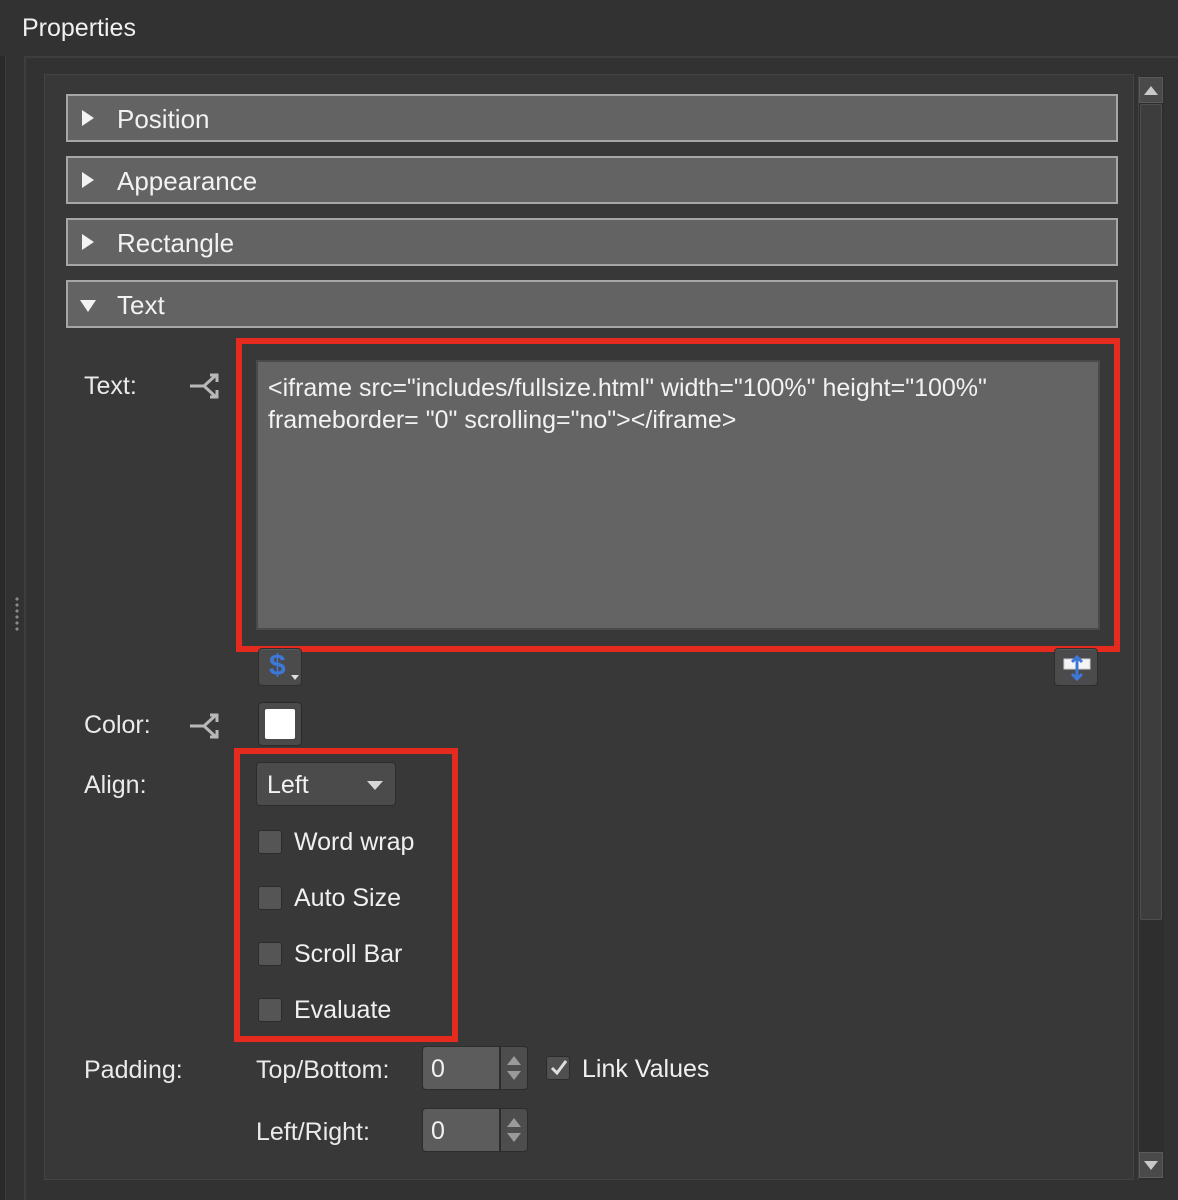 This screenshot has width=1178, height=1200. Describe the element at coordinates (348, 954) in the screenshot. I see `scroll-bar-label: Scroll Bar` at that location.